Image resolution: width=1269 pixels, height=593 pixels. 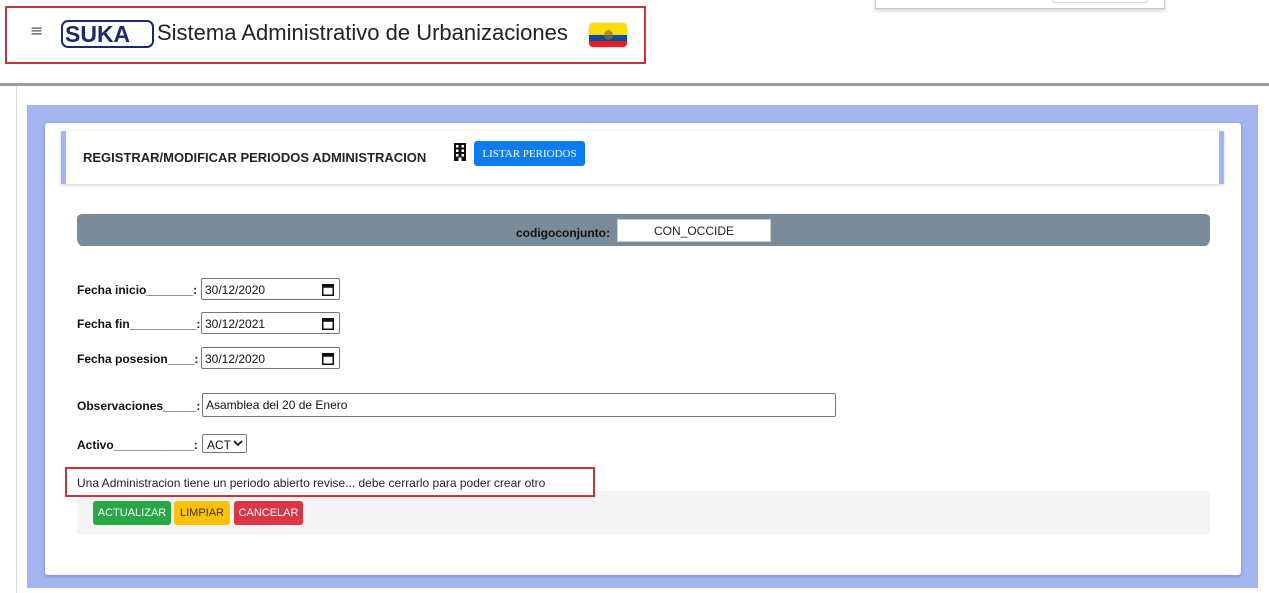 What do you see at coordinates (36, 31) in the screenshot?
I see `hamburger-icon: ≡` at bounding box center [36, 31].